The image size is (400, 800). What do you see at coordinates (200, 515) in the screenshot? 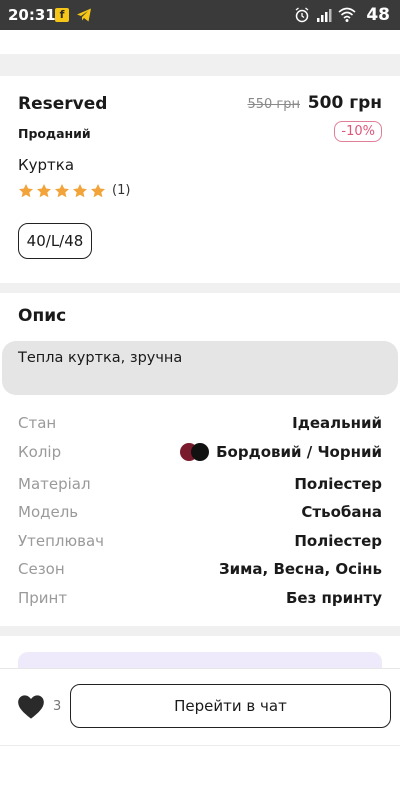
I see `property-row: Модель Стьобана` at bounding box center [200, 515].